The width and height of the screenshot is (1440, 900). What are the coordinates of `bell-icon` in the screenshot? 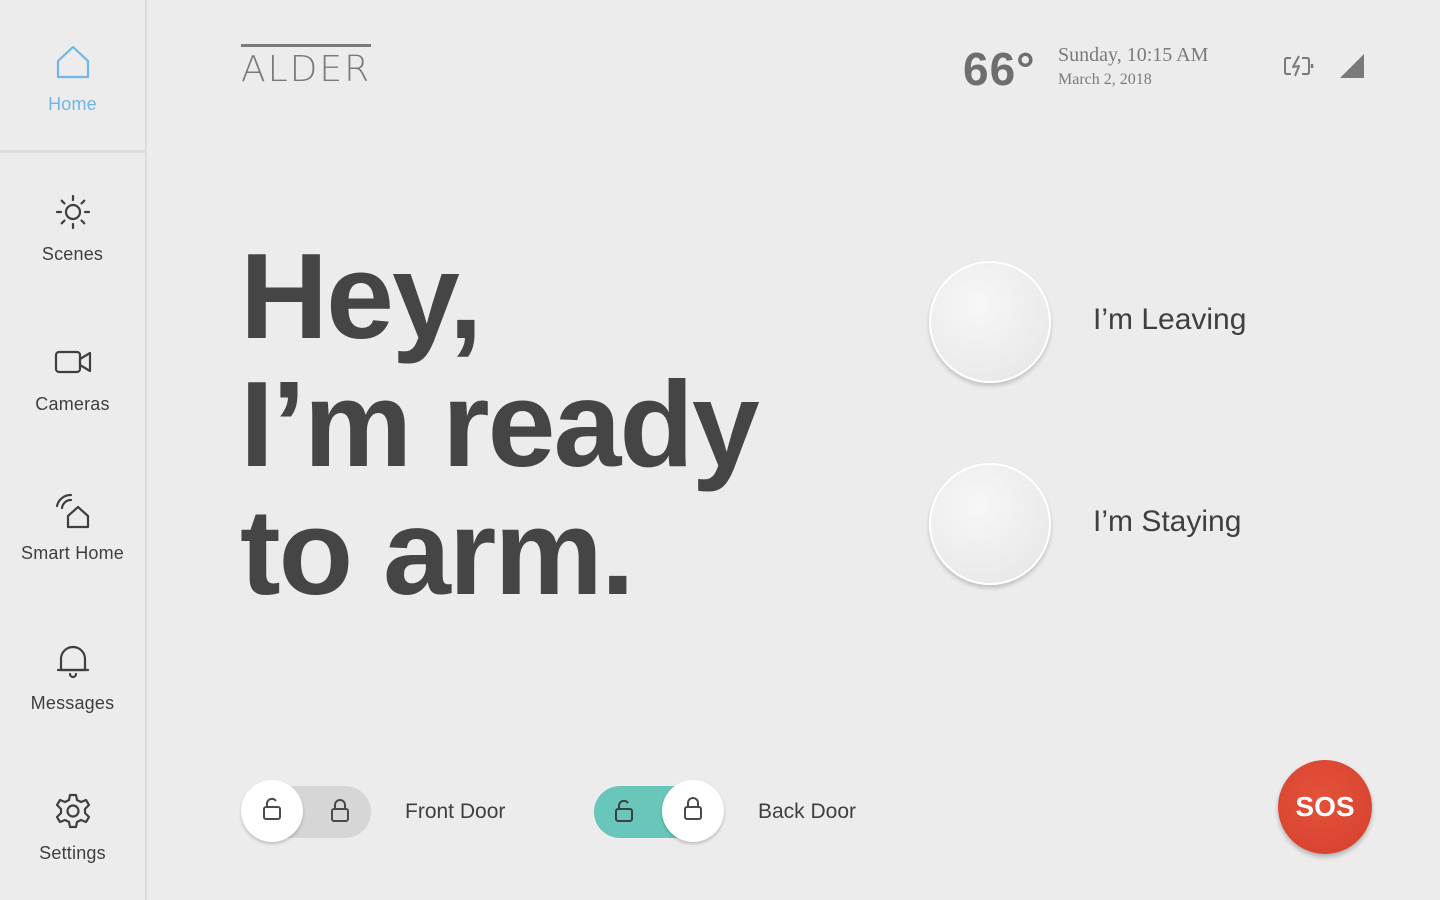 It's located at (73, 661).